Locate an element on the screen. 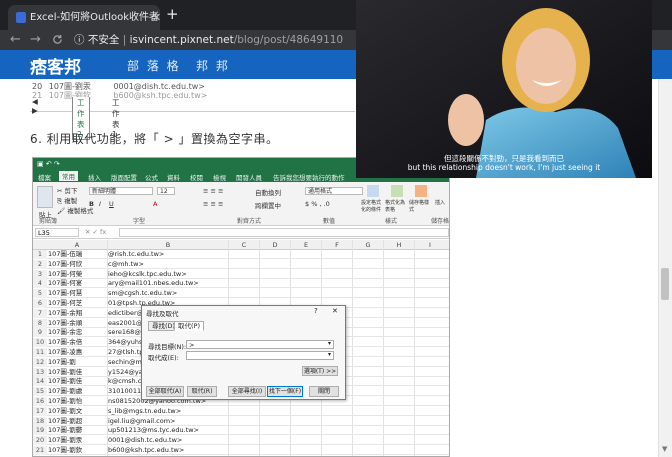  row-number: 2 is located at coordinates (40, 264).